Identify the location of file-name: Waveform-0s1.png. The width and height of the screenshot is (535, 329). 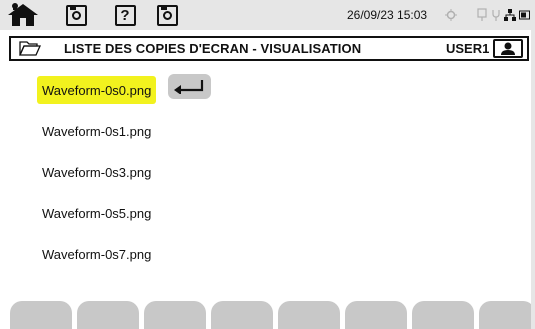
(97, 131).